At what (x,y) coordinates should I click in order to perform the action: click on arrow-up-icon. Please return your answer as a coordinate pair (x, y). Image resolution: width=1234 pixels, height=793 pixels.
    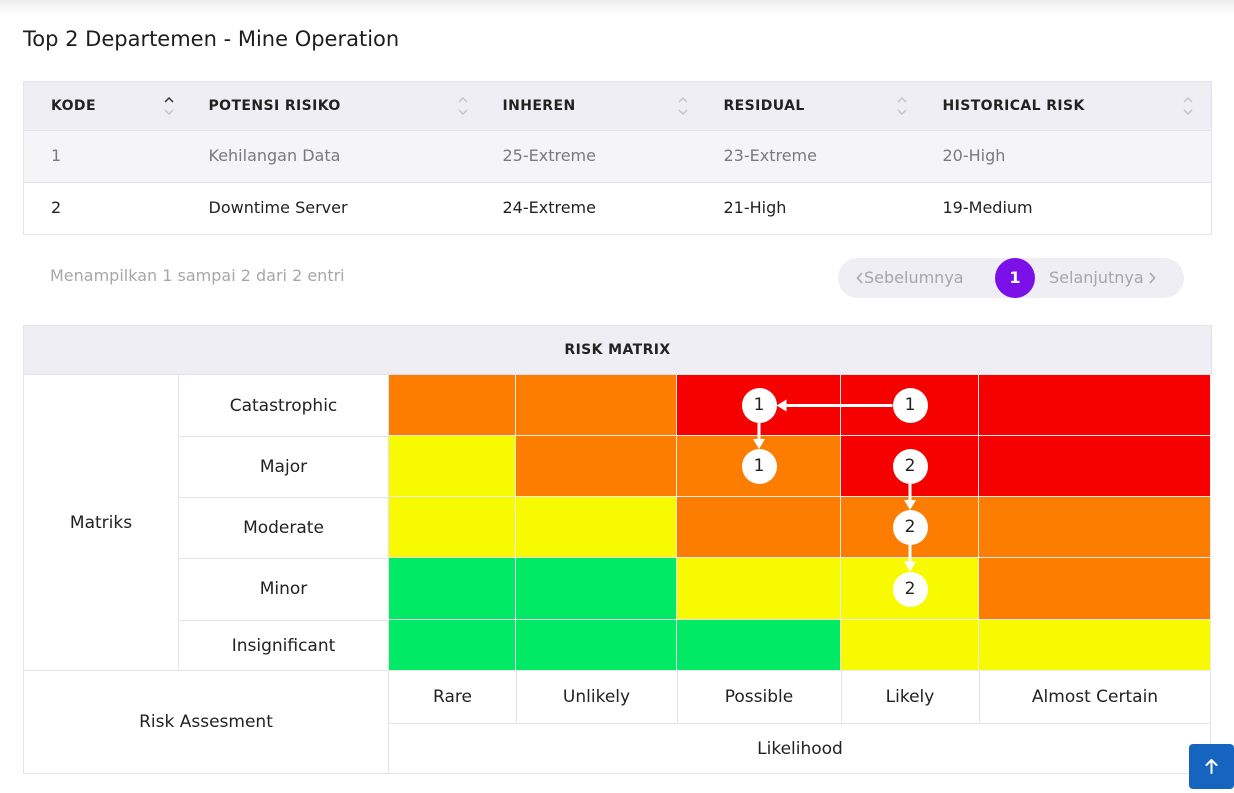
    Looking at the image, I should click on (1211, 766).